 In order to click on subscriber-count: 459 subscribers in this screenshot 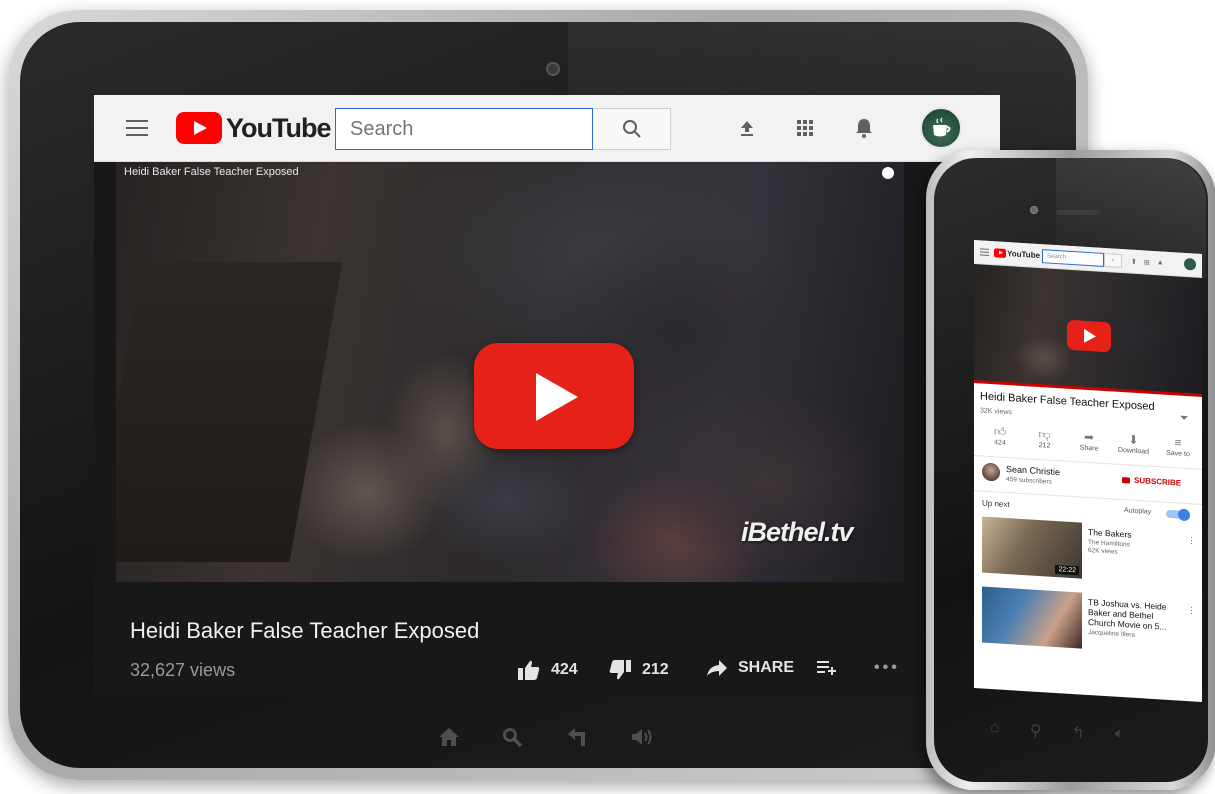, I will do `click(1029, 480)`.